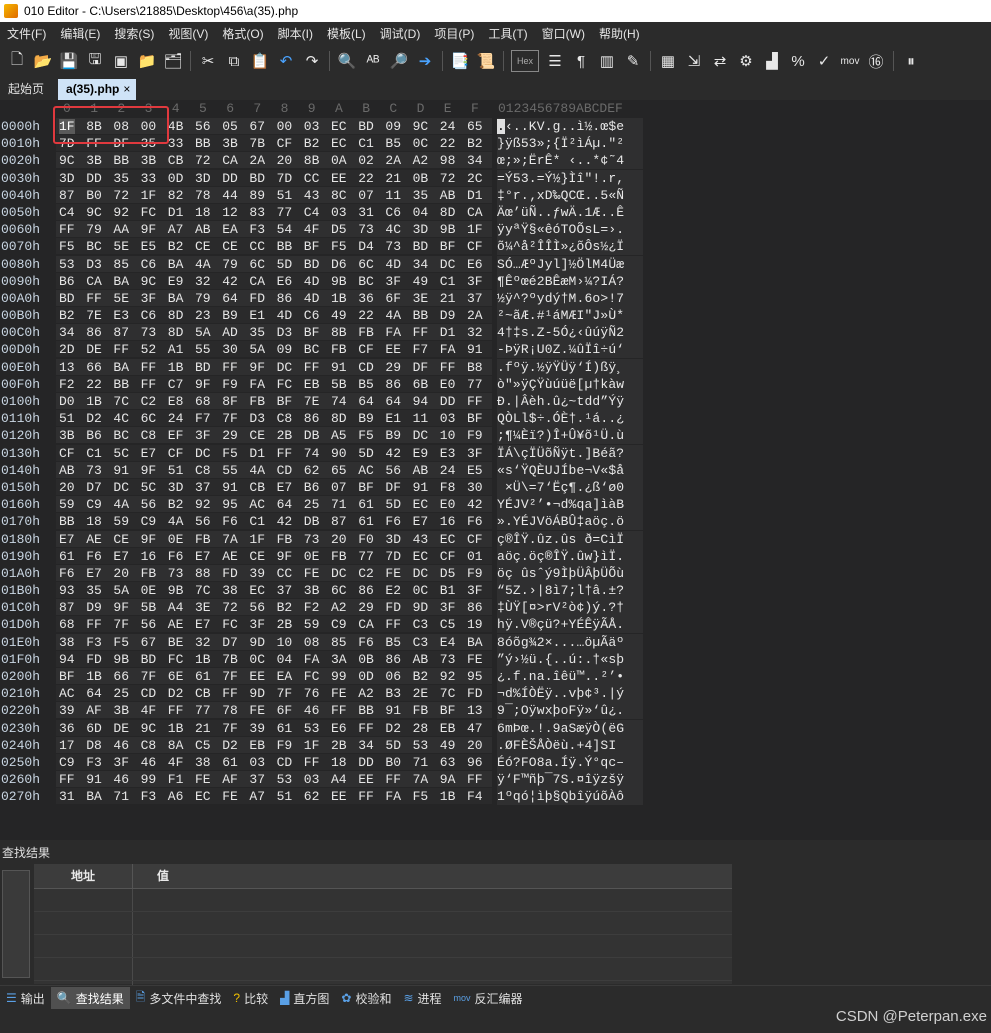 Image resolution: width=991 pixels, height=1033 pixels. I want to click on hex-byte: 34, so click(475, 160).